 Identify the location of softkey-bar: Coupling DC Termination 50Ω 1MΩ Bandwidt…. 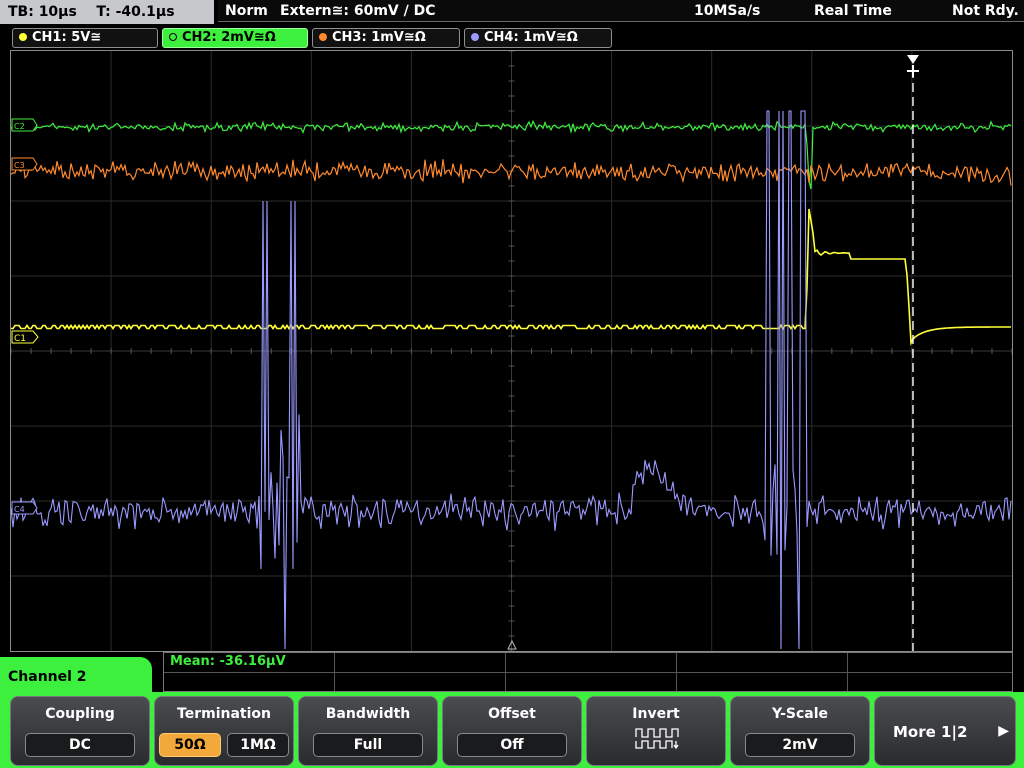
(512, 730).